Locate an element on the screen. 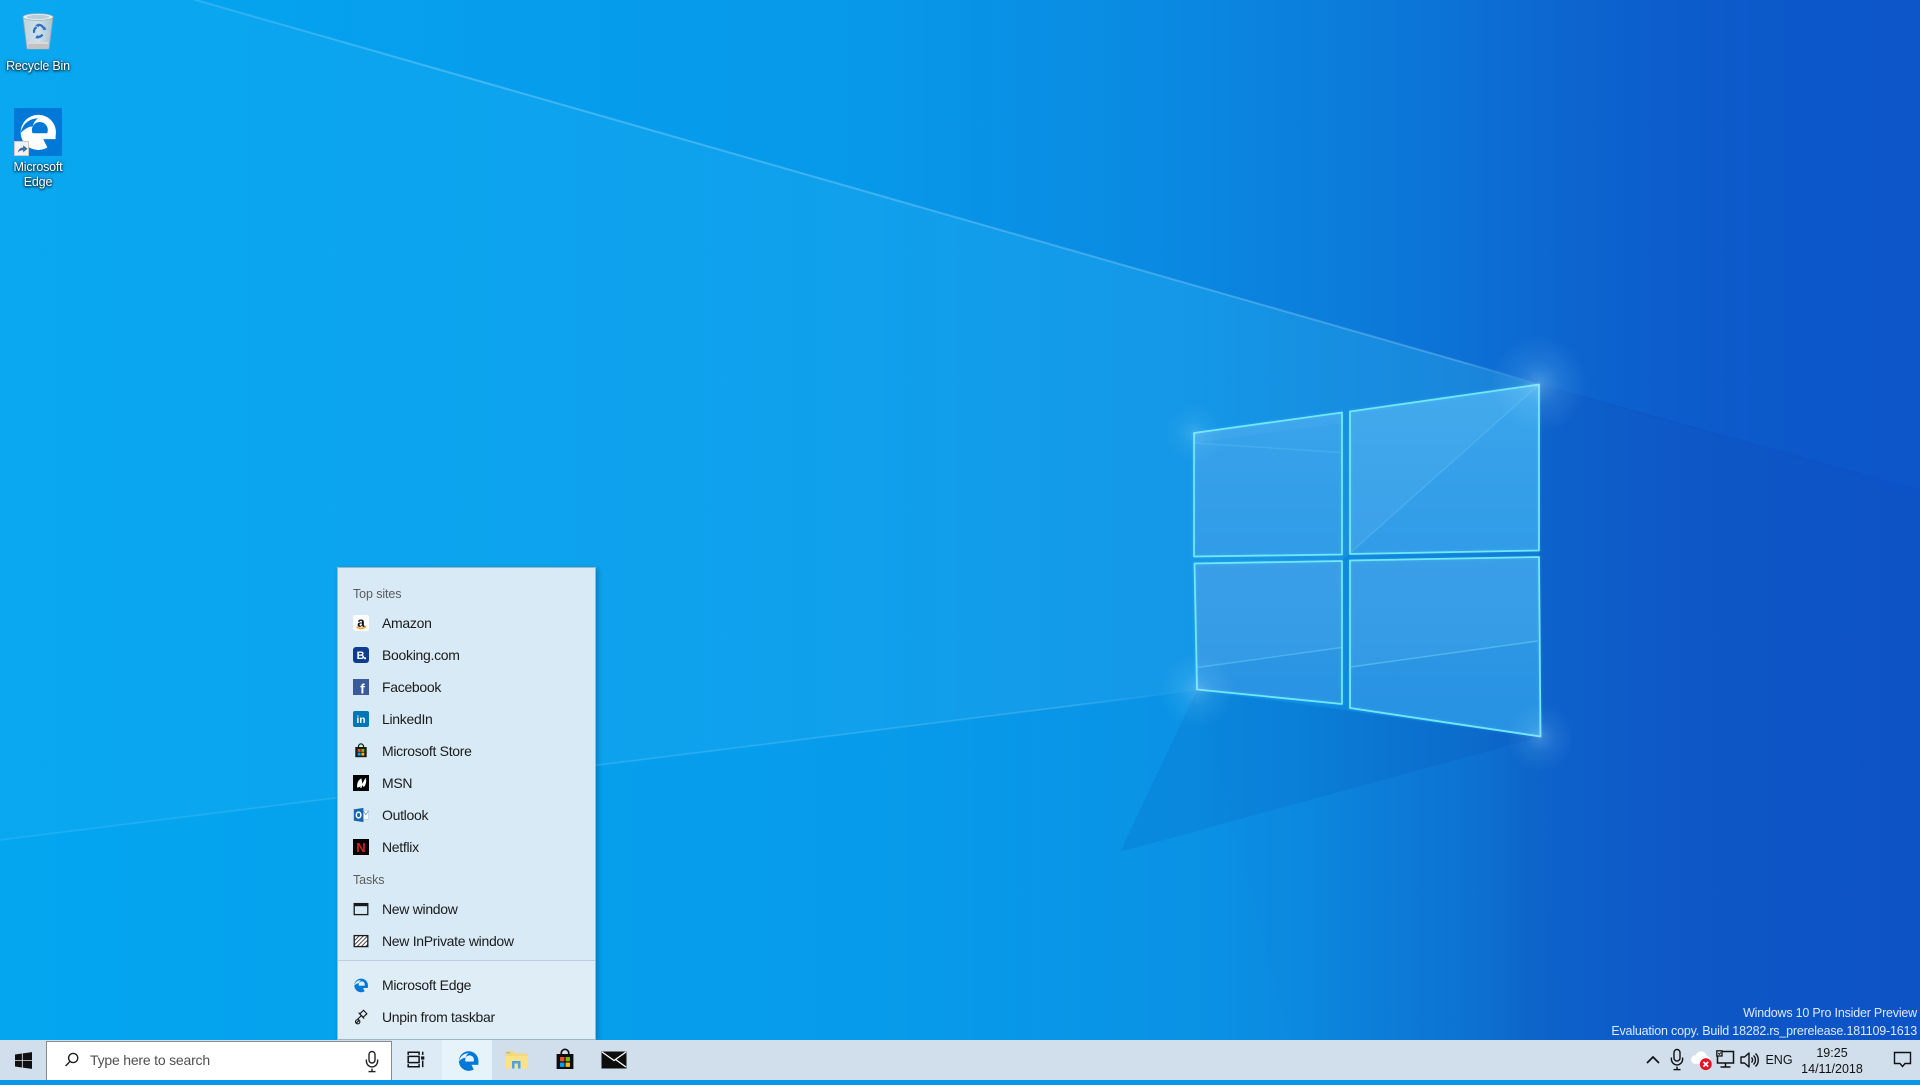 The height and width of the screenshot is (1085, 1920). svg-text: B is located at coordinates (361, 656).